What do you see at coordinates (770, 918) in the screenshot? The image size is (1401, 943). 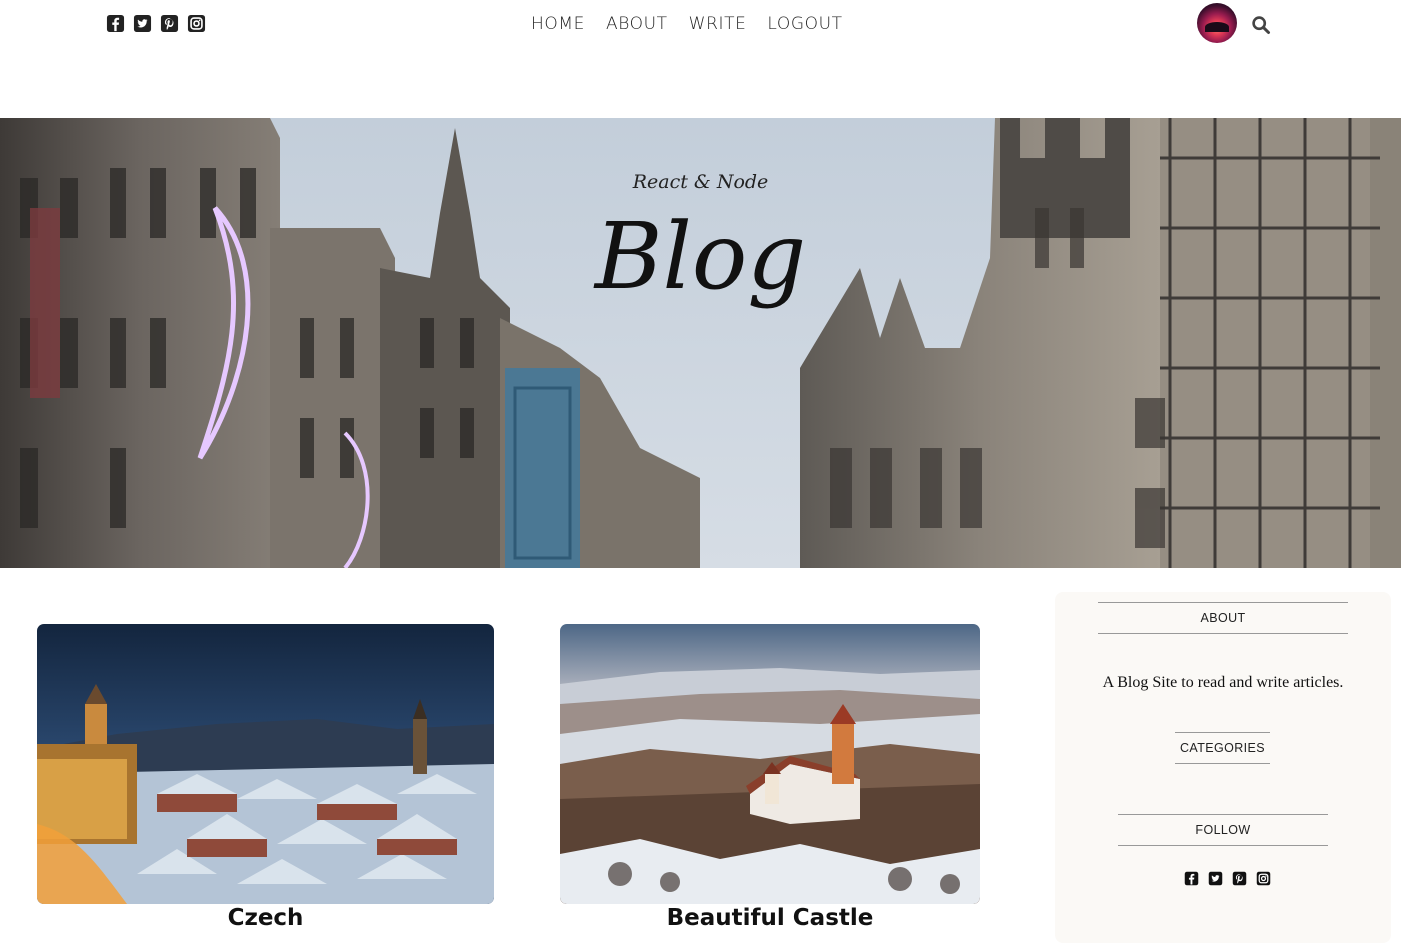 I see `post-title: Beautiful Castle` at bounding box center [770, 918].